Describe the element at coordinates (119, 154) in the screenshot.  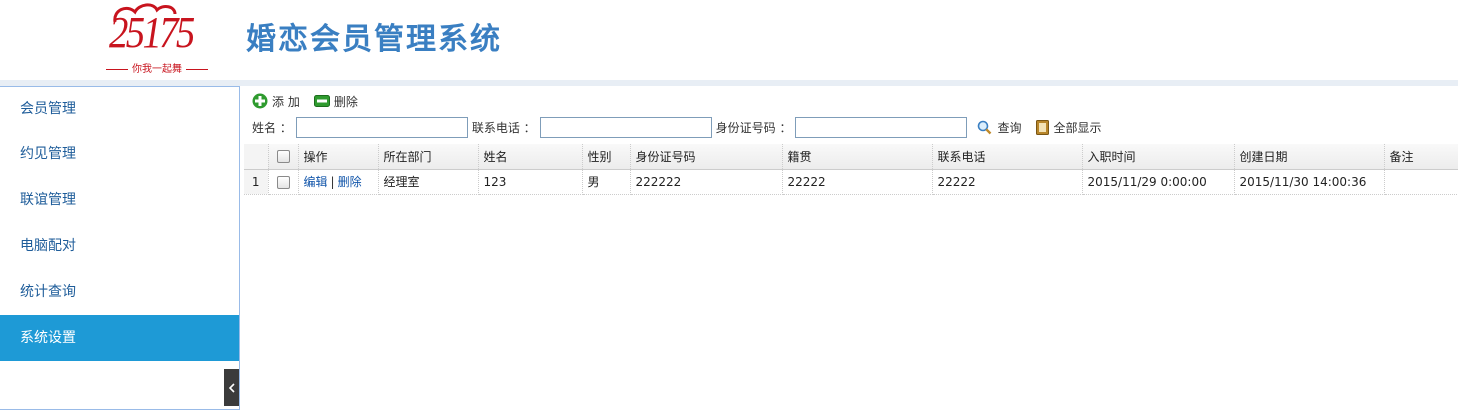
I see `sidebar-item-appointment-management: 约见管理` at that location.